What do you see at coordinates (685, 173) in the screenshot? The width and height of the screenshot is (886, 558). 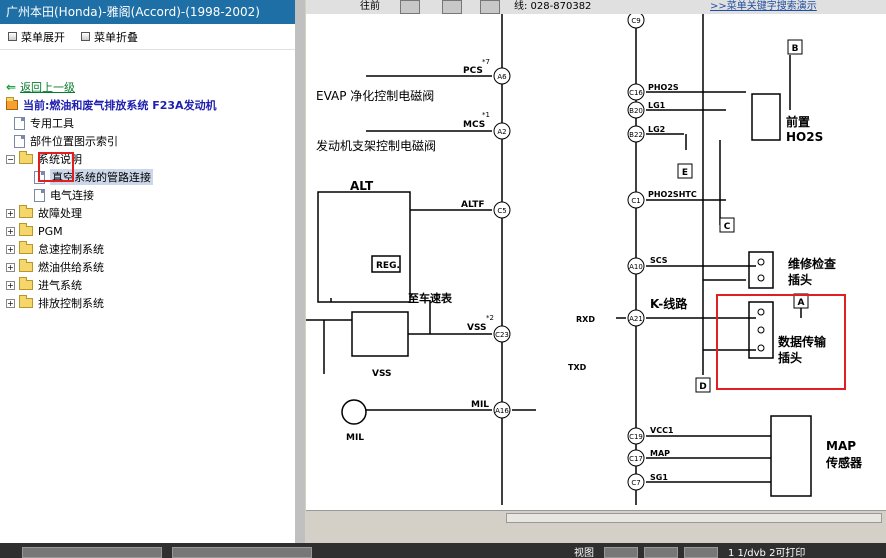 I see `terminal-label: E` at bounding box center [685, 173].